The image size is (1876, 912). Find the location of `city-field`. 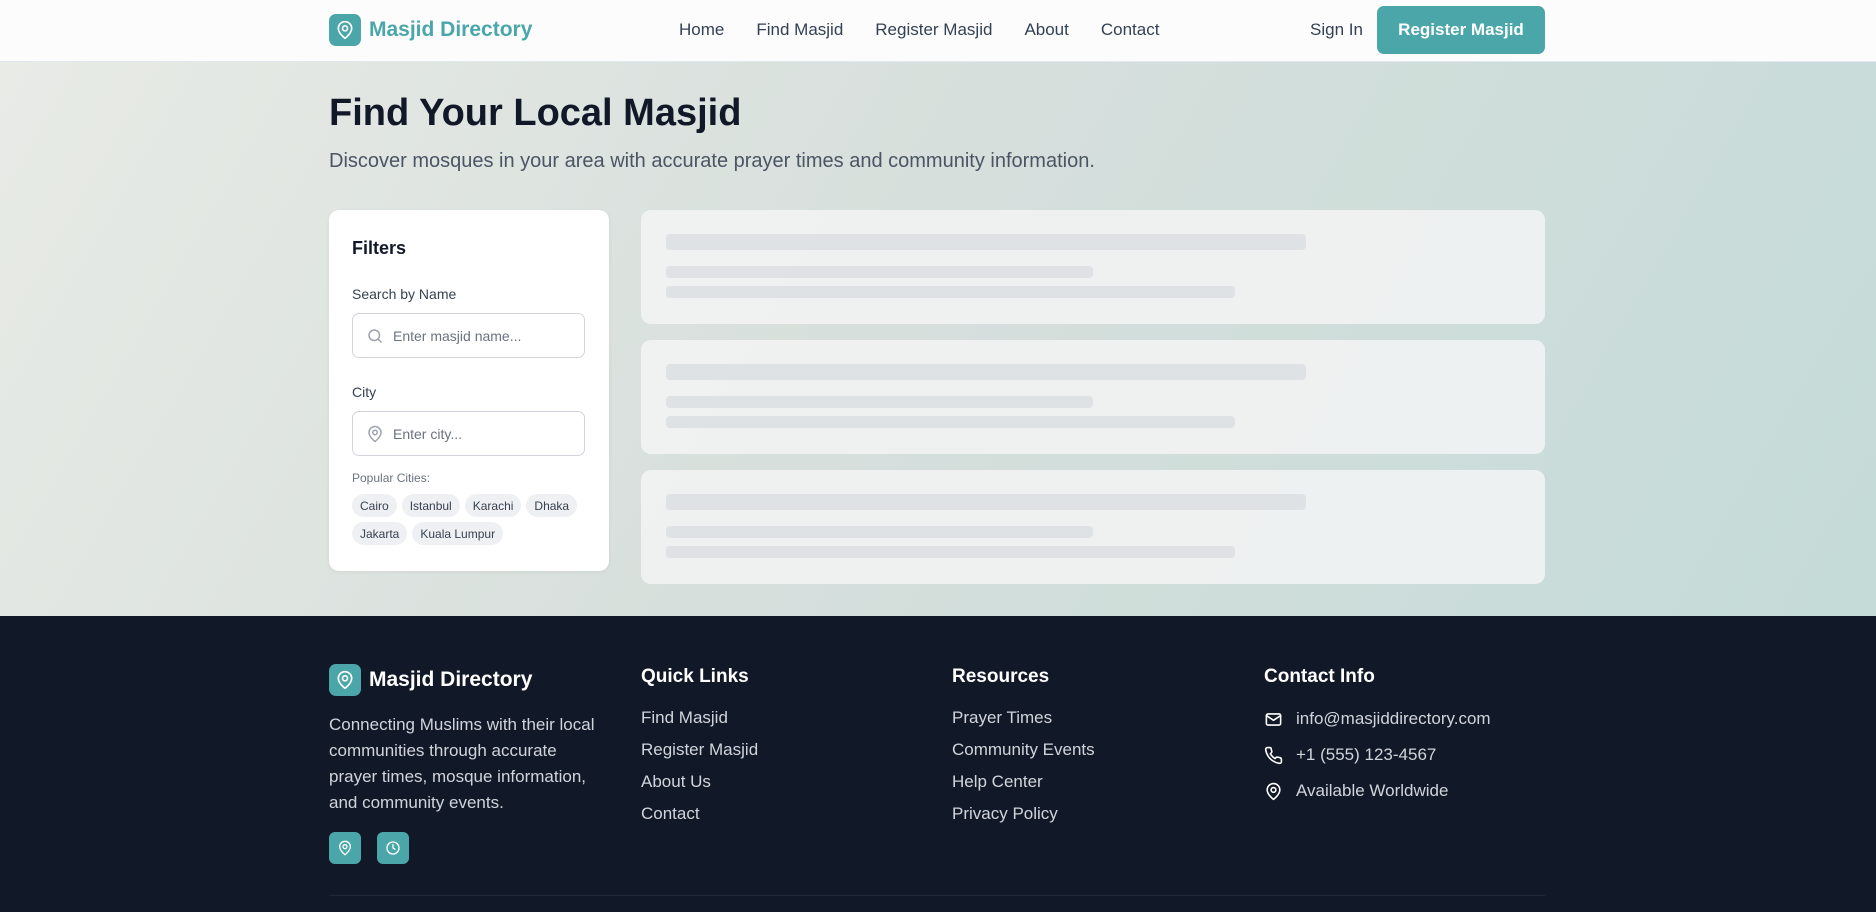

city-field is located at coordinates (468, 433).